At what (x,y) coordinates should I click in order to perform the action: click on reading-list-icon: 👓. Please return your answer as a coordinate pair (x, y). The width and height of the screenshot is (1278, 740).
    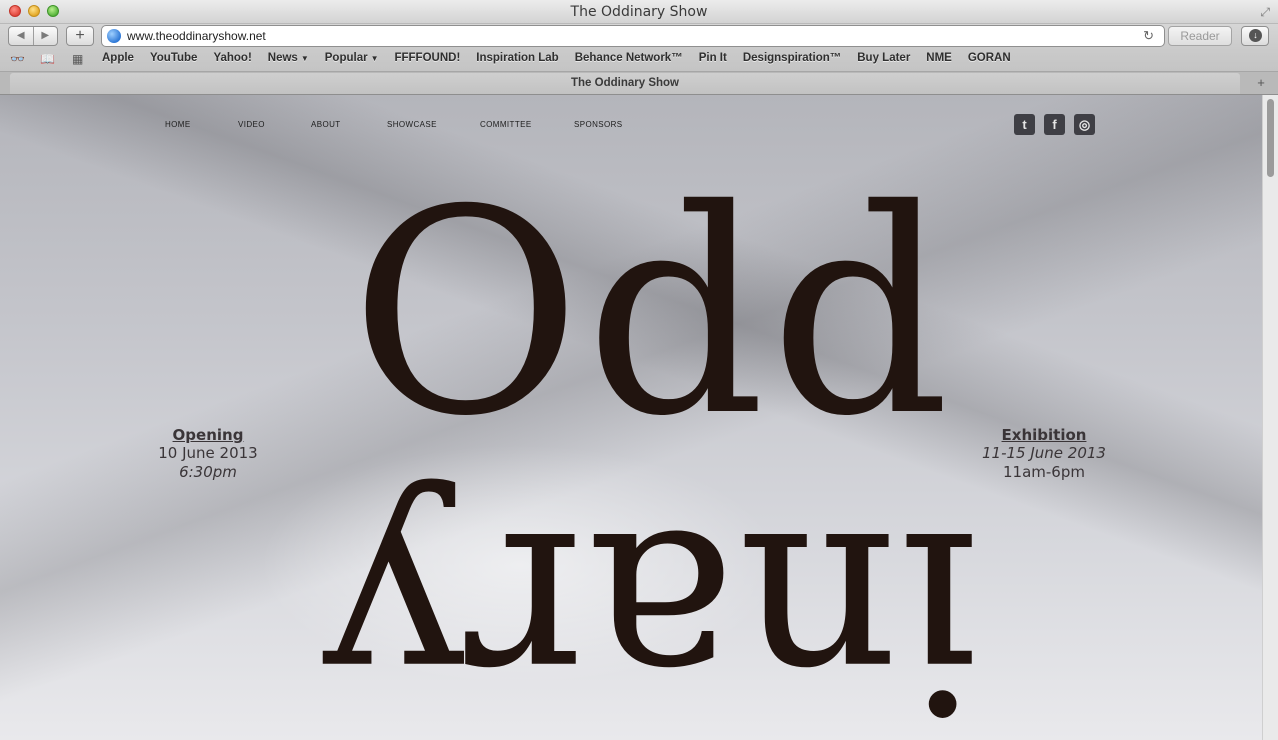
    Looking at the image, I should click on (17, 59).